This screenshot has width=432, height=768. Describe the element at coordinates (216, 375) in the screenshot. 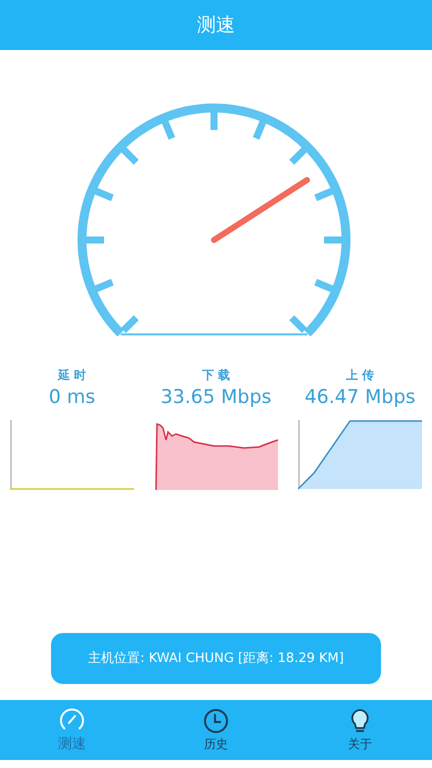

I see `stat-label: 下 载` at that location.